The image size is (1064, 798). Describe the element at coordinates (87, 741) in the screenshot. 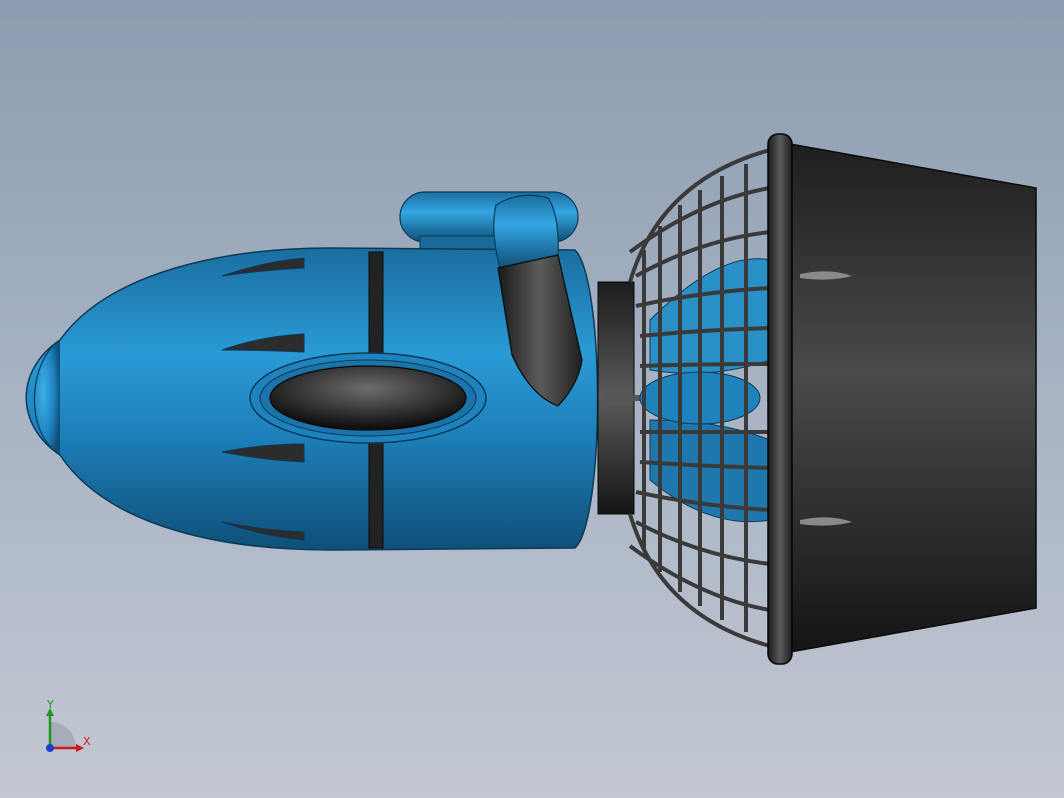

I see `x-axis-label: X` at that location.